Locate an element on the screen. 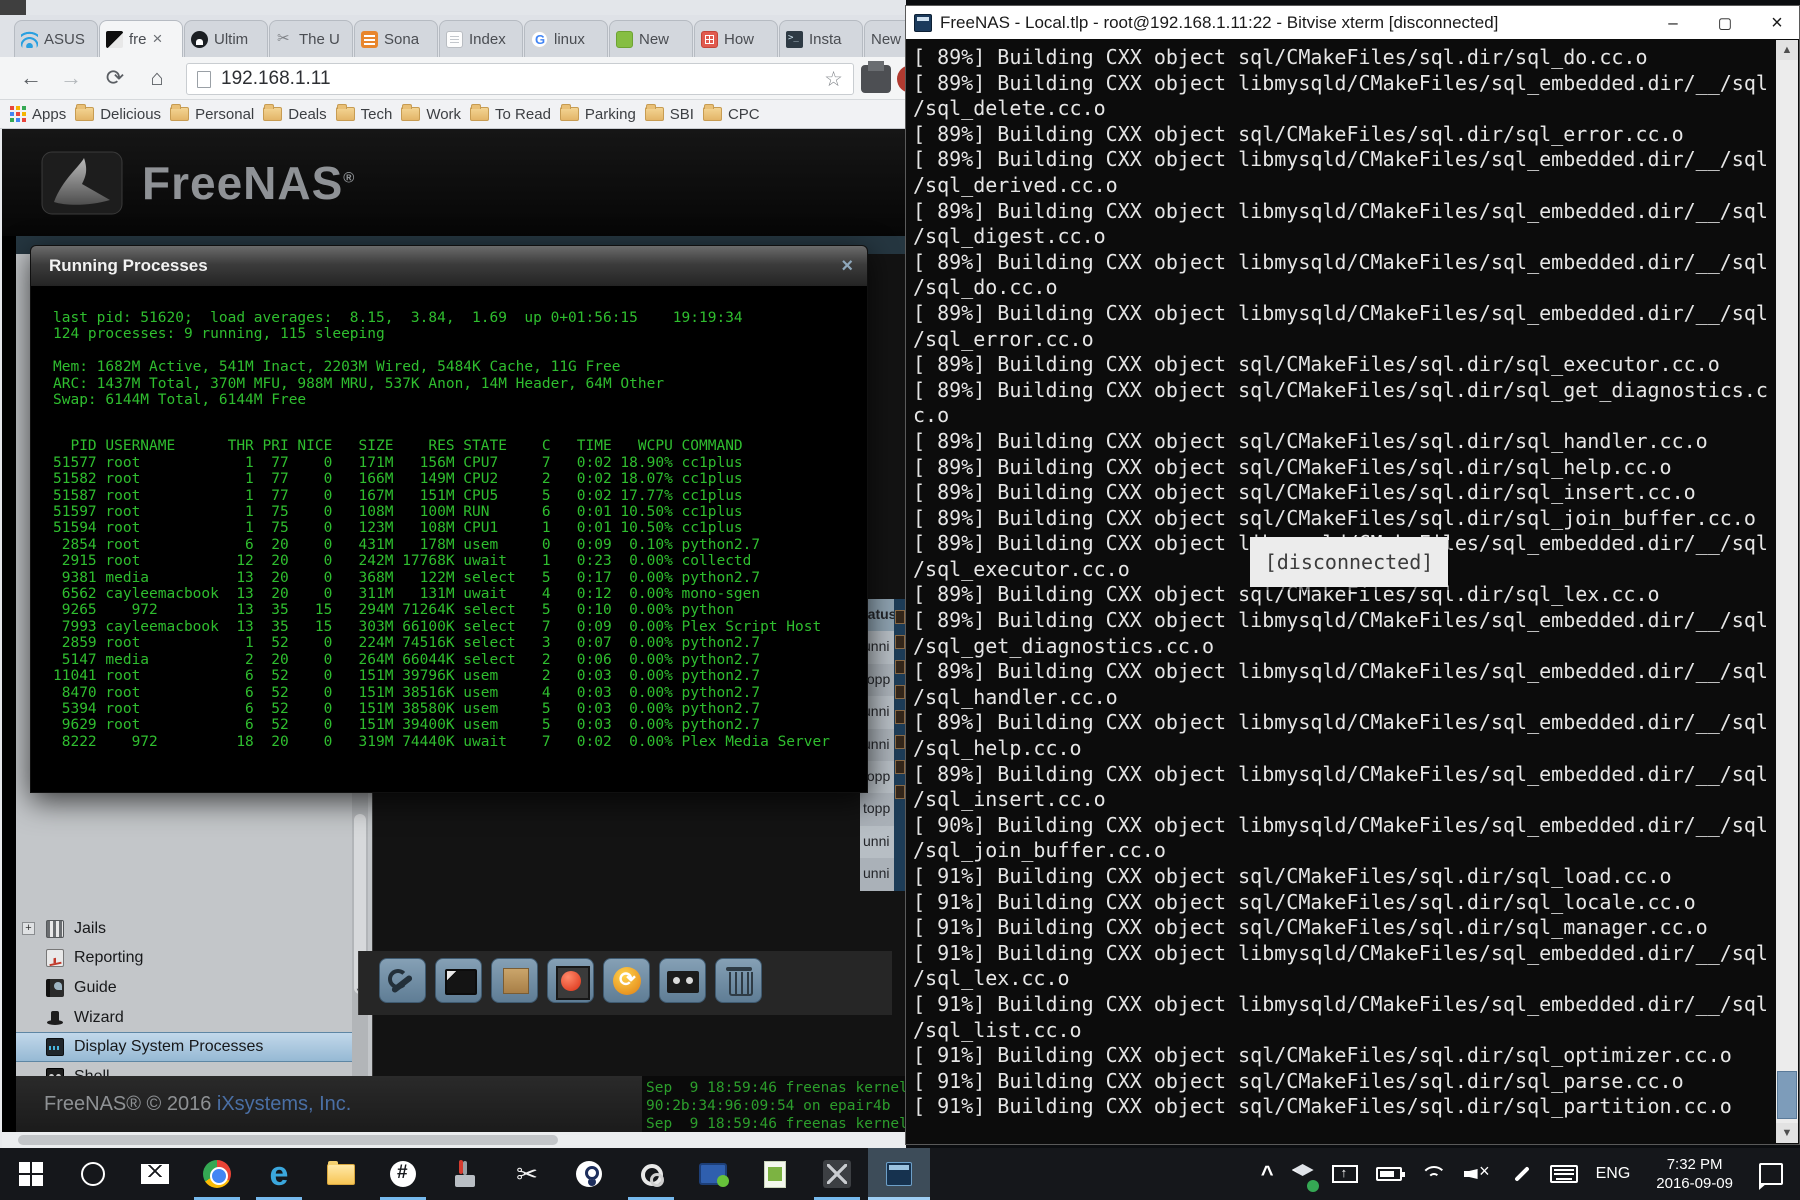 This screenshot has width=1800, height=1200. bookmark-label: Deals is located at coordinates (307, 114).